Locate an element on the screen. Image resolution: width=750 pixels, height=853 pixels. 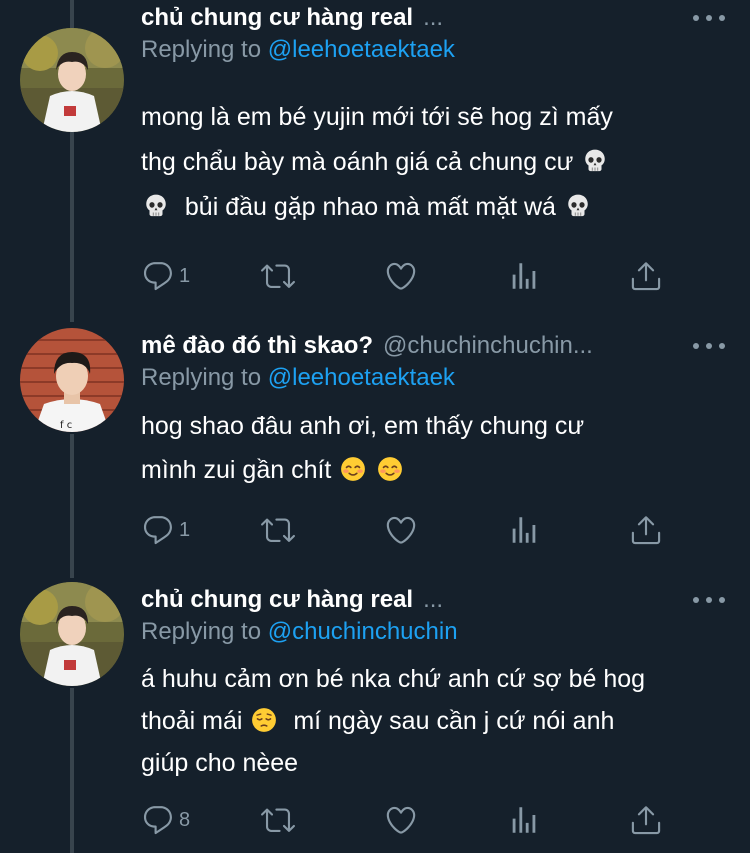
mention-link: @chuchinchuchin is located at coordinates (363, 631).